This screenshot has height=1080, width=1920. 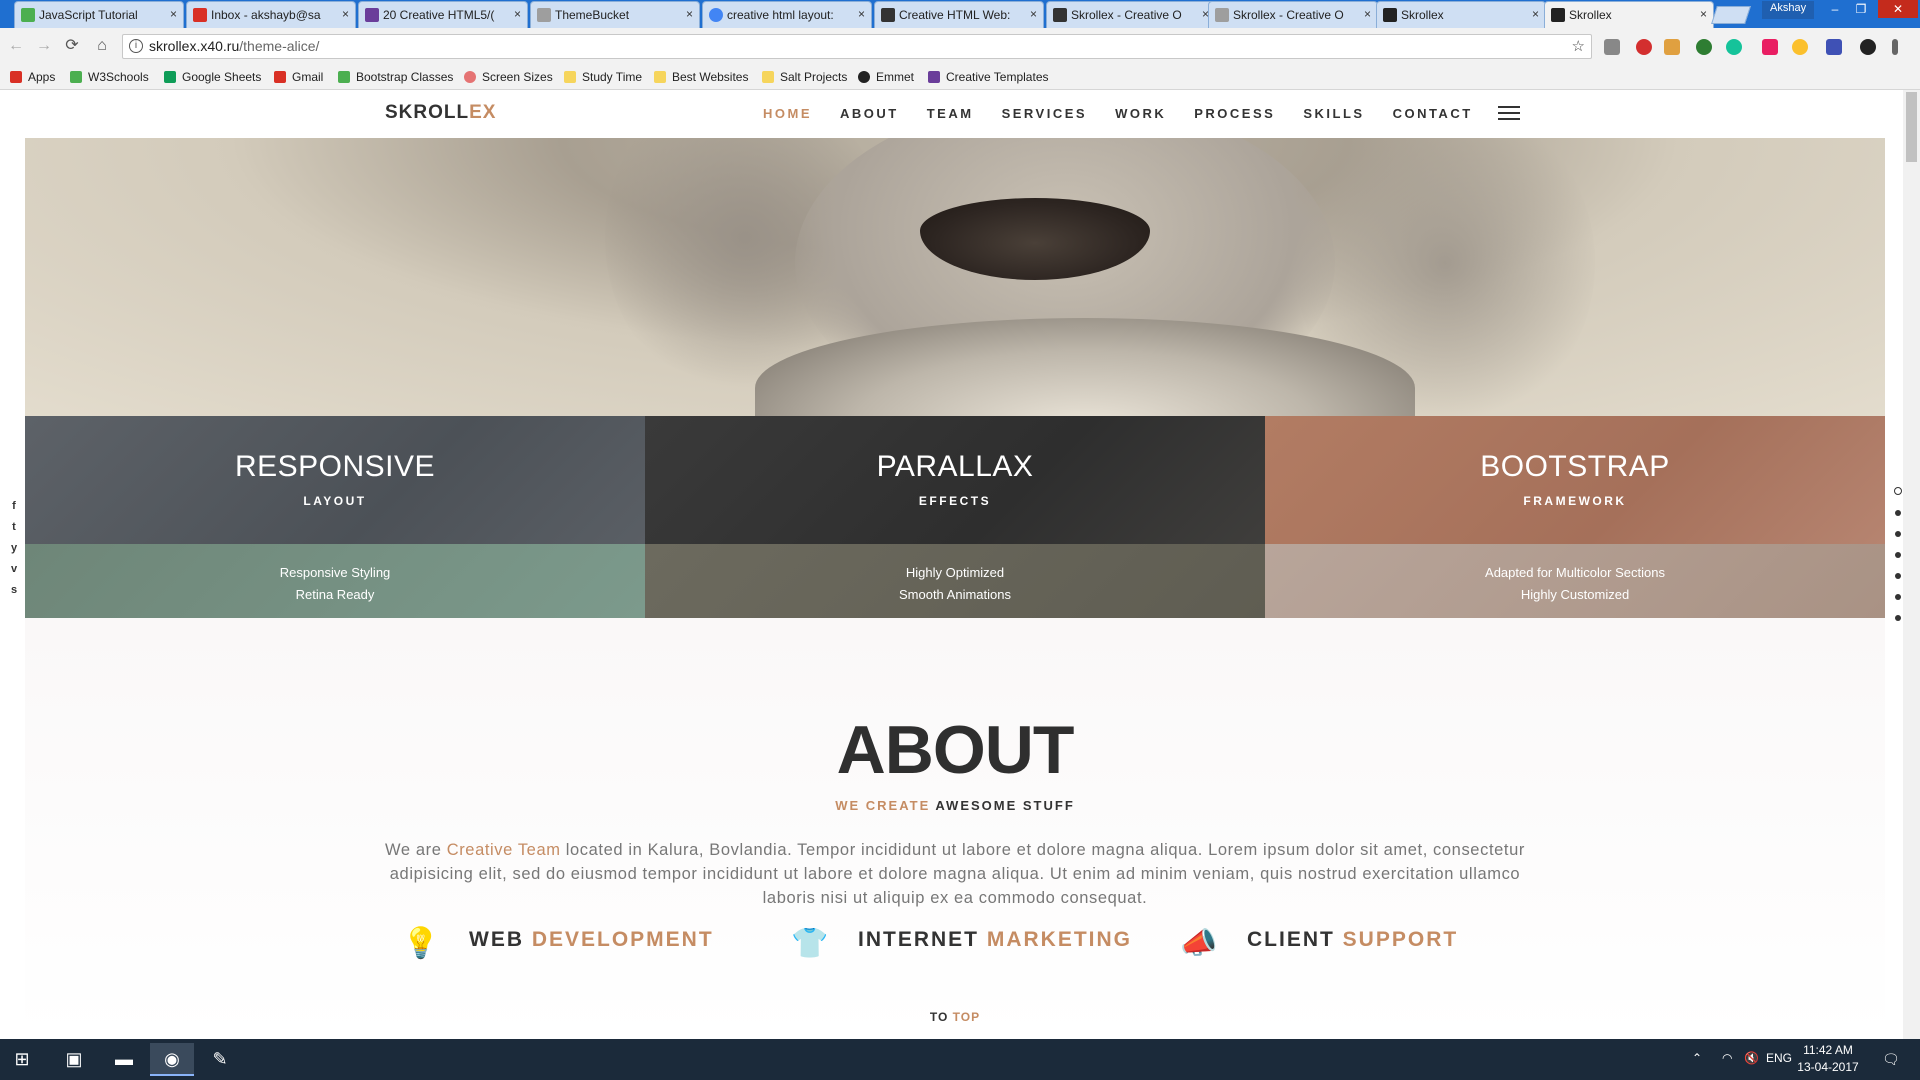 I want to click on menu-home: HOME, so click(x=787, y=113).